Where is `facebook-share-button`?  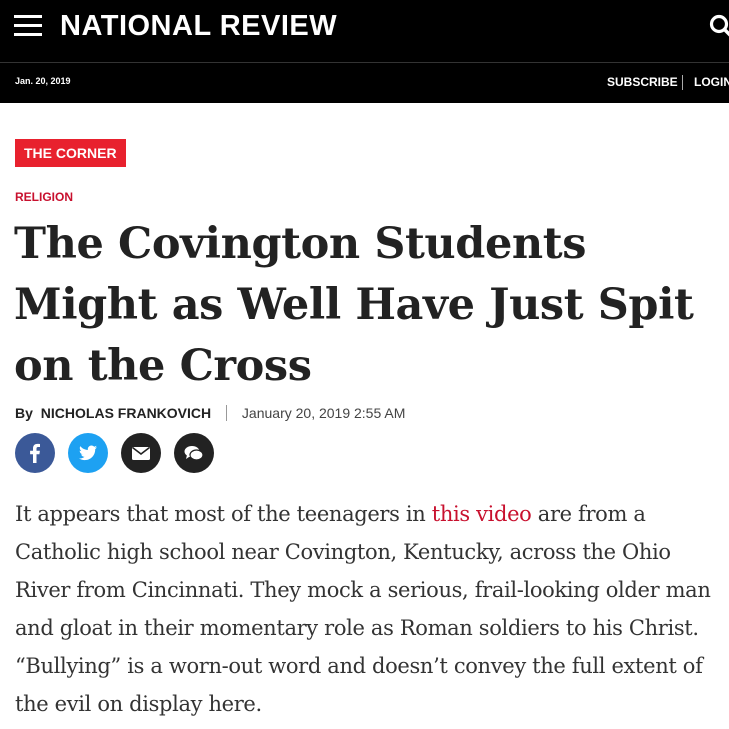 facebook-share-button is located at coordinates (35, 453).